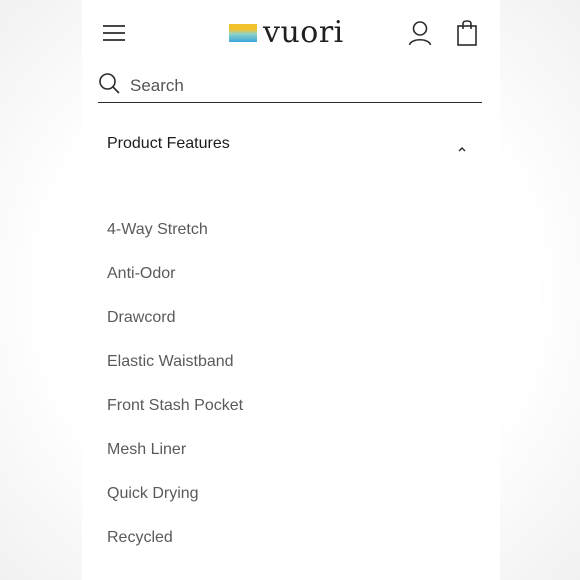 This screenshot has width=580, height=580. What do you see at coordinates (175, 504) in the screenshot?
I see `feature-item-quick-drying: Quick Drying` at bounding box center [175, 504].